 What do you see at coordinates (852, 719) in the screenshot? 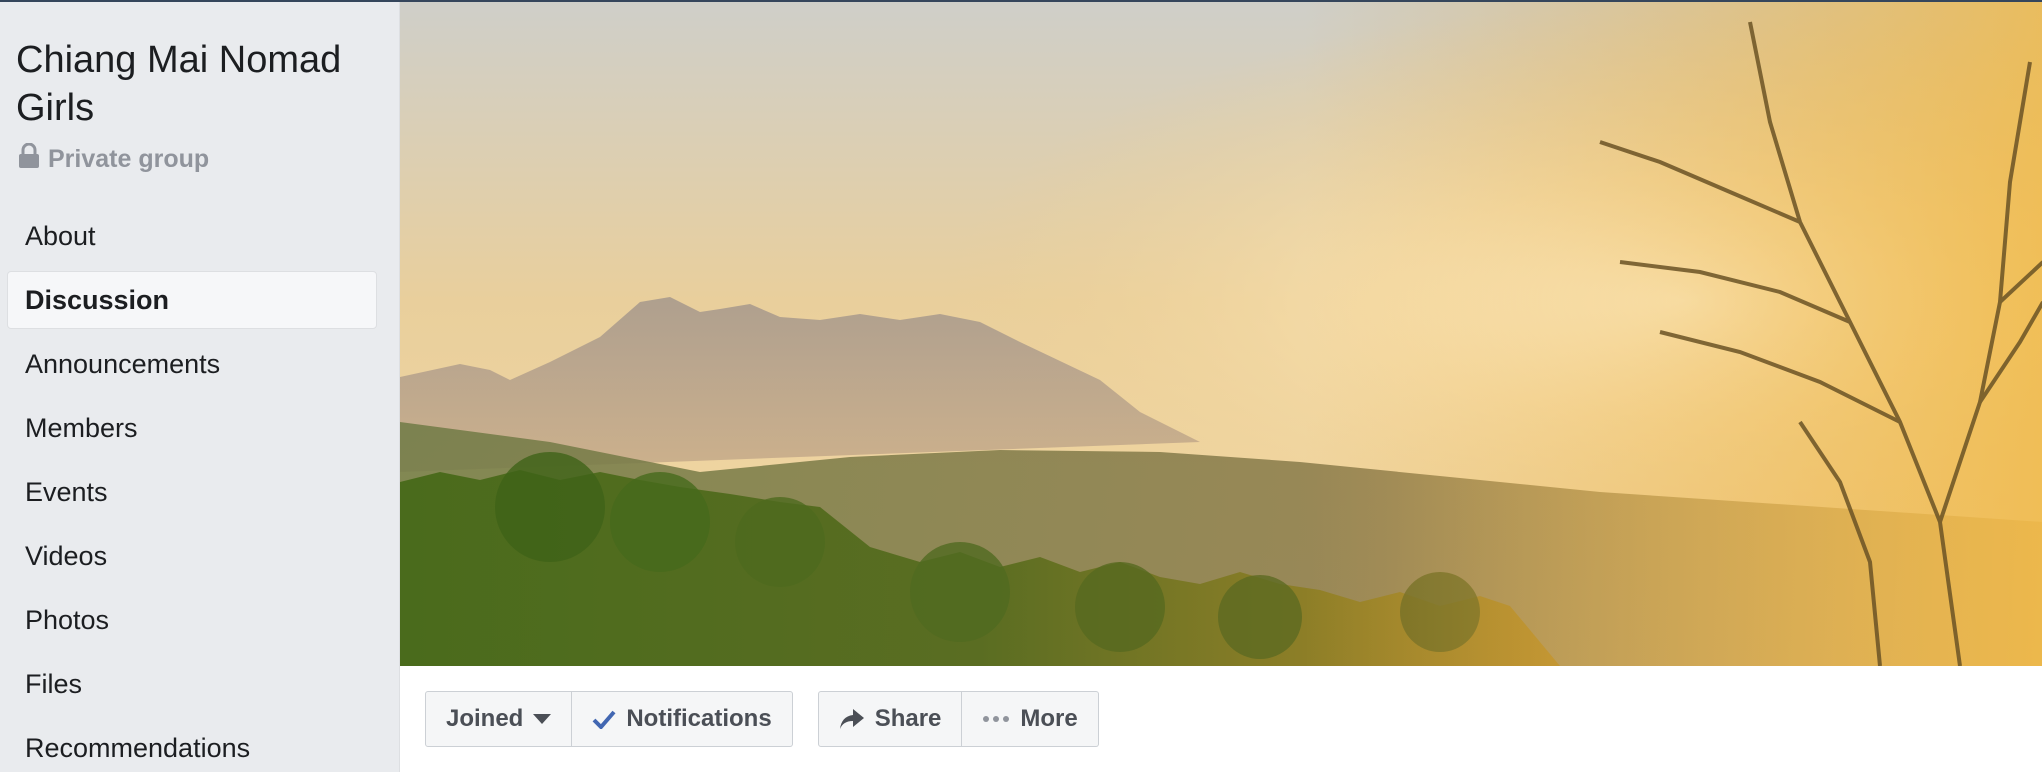
I see `share-arrow-icon` at bounding box center [852, 719].